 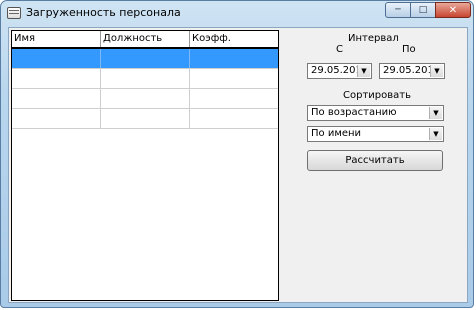 I want to click on close-button: ✕, so click(x=453, y=10).